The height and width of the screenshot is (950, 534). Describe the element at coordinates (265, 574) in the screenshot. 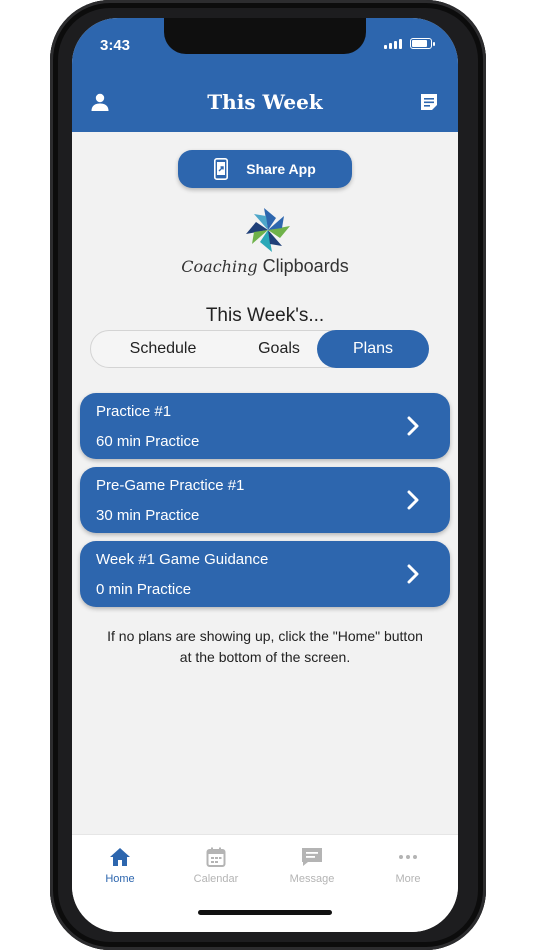

I see `plan-card: Week #1 Game Guidance 0 min Practice` at that location.